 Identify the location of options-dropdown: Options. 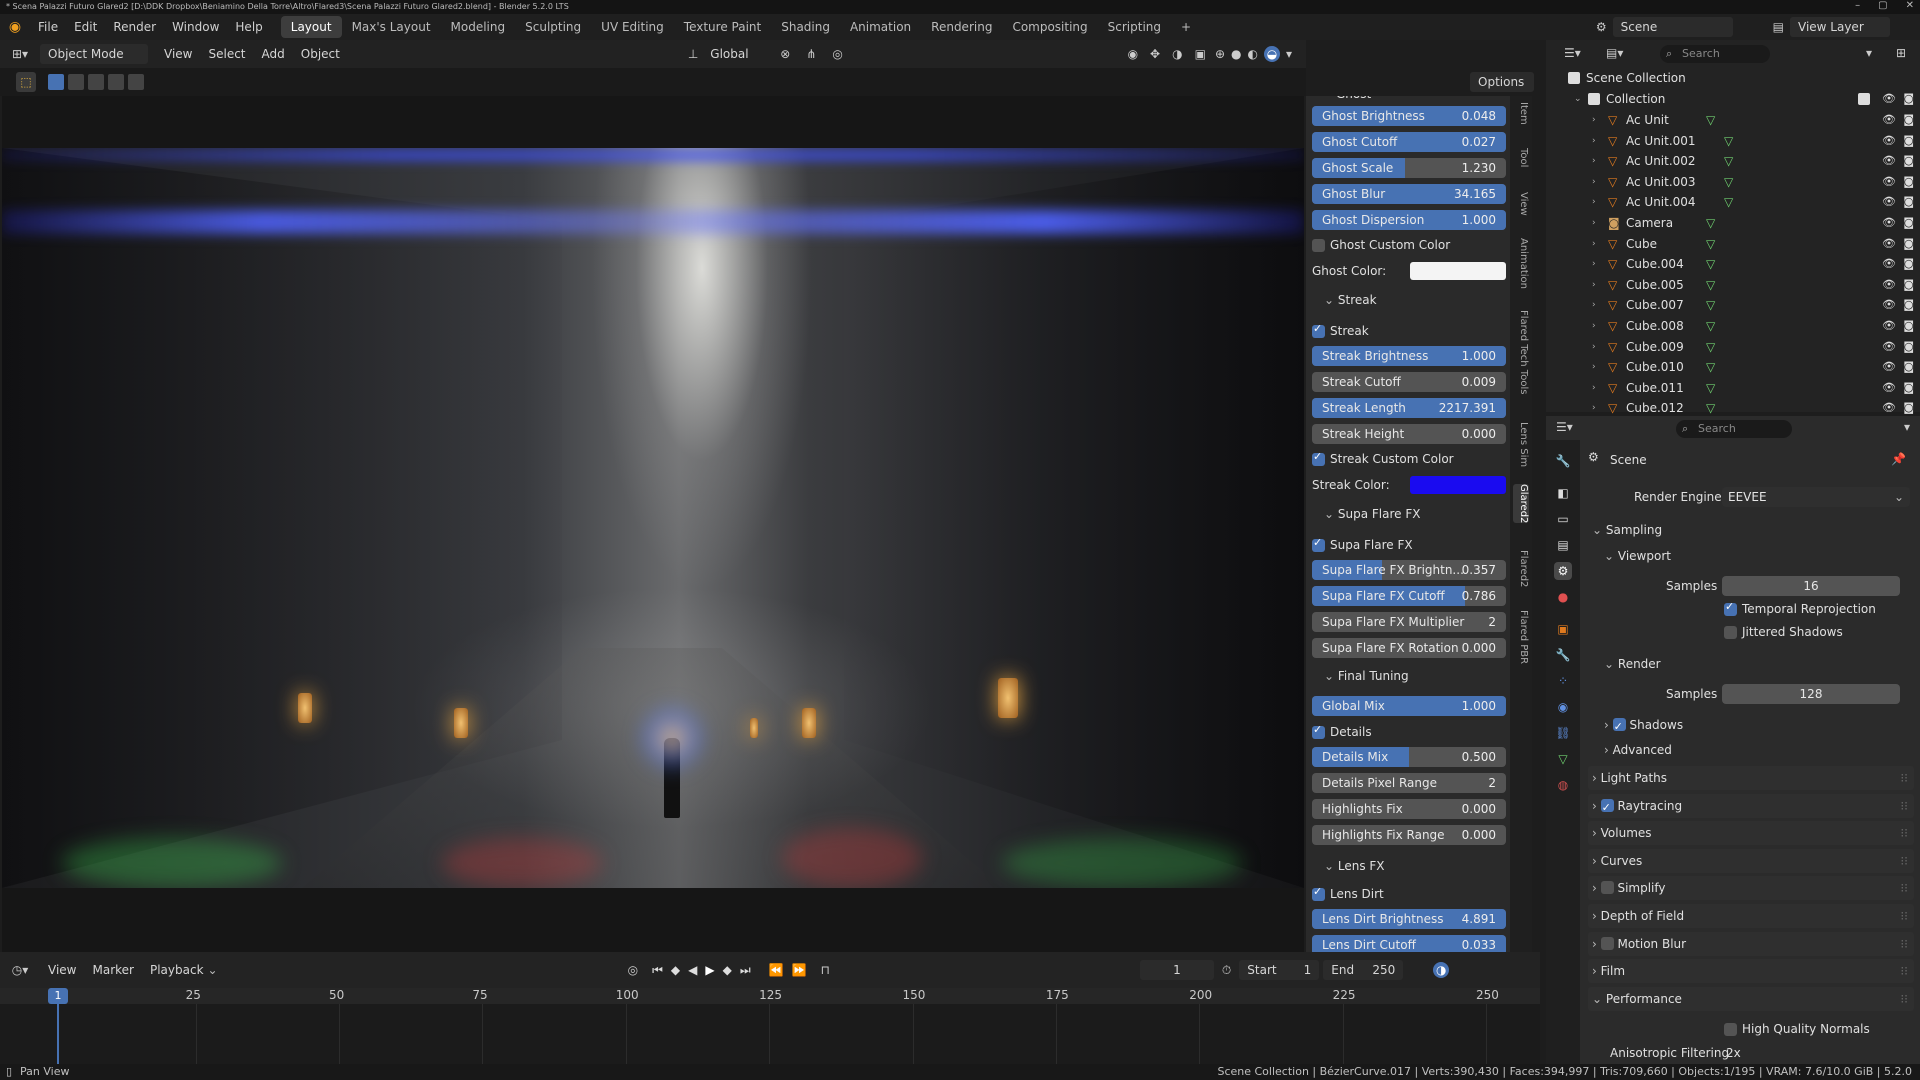
(1502, 82).